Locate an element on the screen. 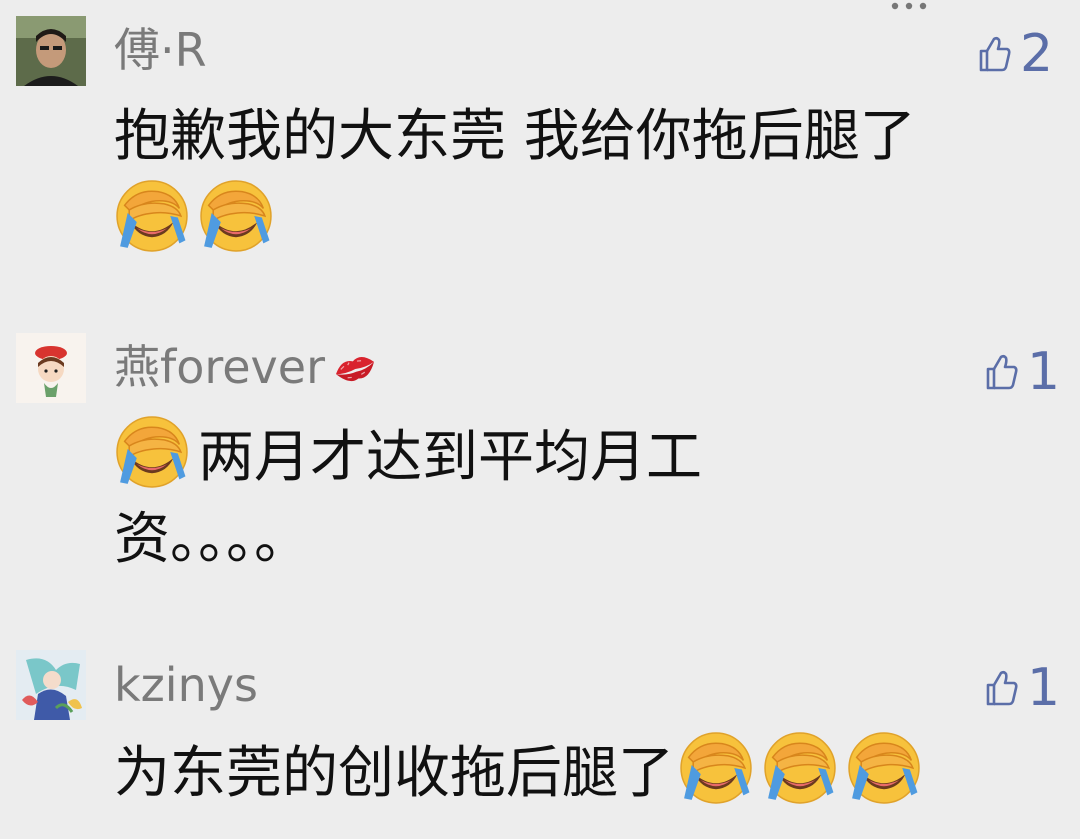 The height and width of the screenshot is (839, 1080). anime-character-avatar-icon is located at coordinates (51, 685).